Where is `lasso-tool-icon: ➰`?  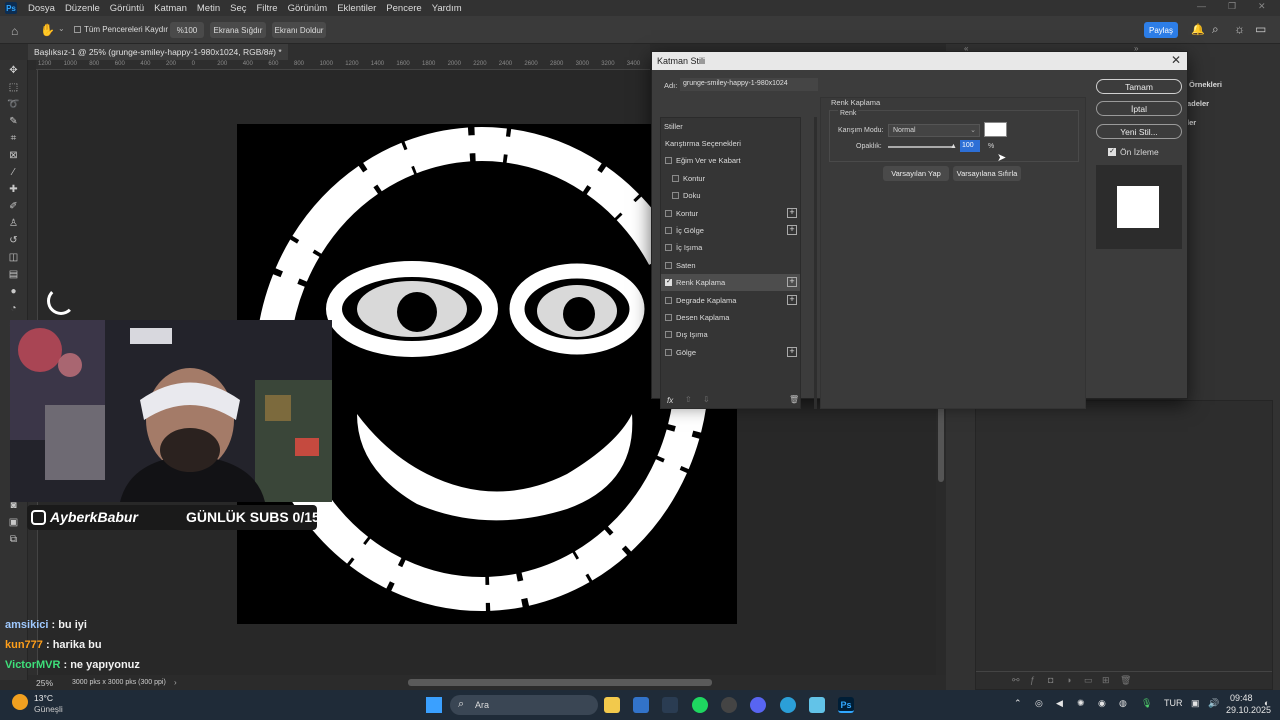
lasso-tool-icon: ➰ is located at coordinates (13, 104).